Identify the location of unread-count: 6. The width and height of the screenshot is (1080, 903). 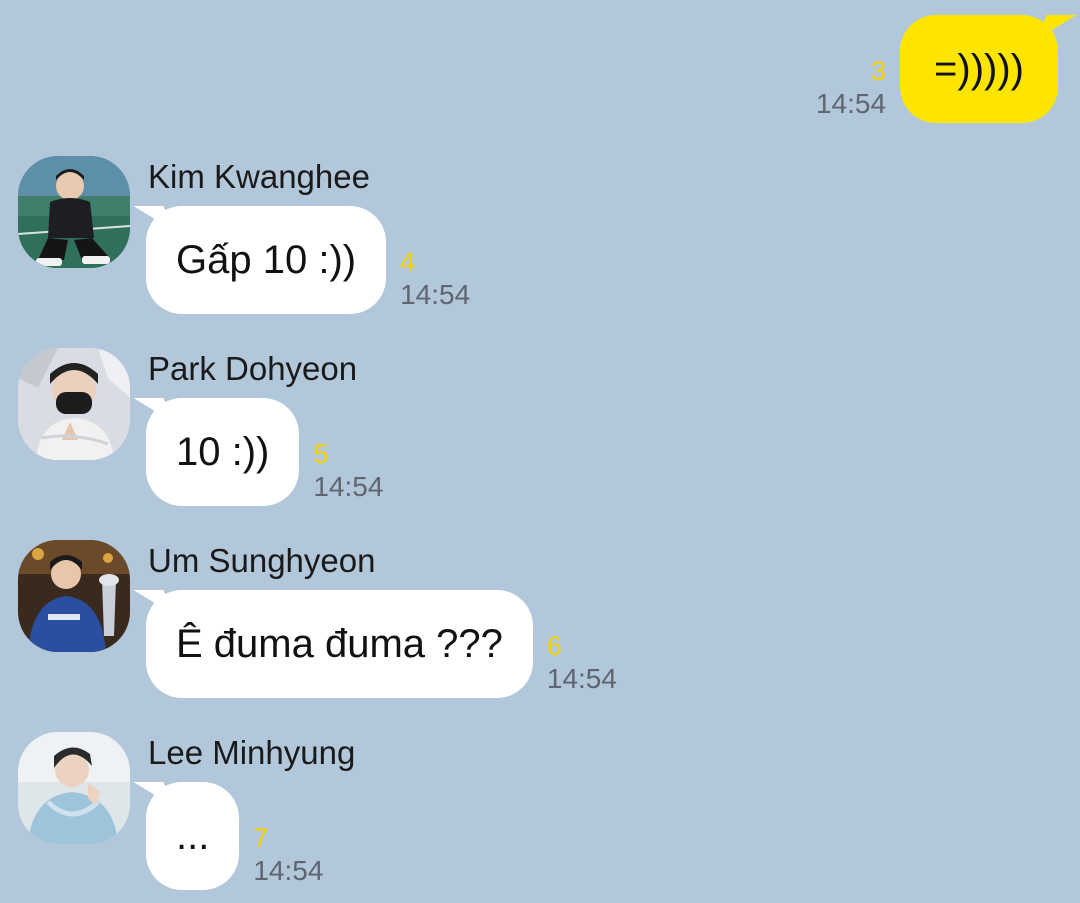
(554, 646).